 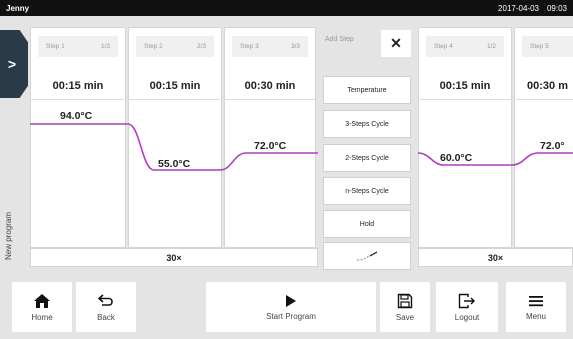 What do you see at coordinates (367, 158) in the screenshot?
I see `add-2-steps-cycle-button: 2-Steps Cycle` at bounding box center [367, 158].